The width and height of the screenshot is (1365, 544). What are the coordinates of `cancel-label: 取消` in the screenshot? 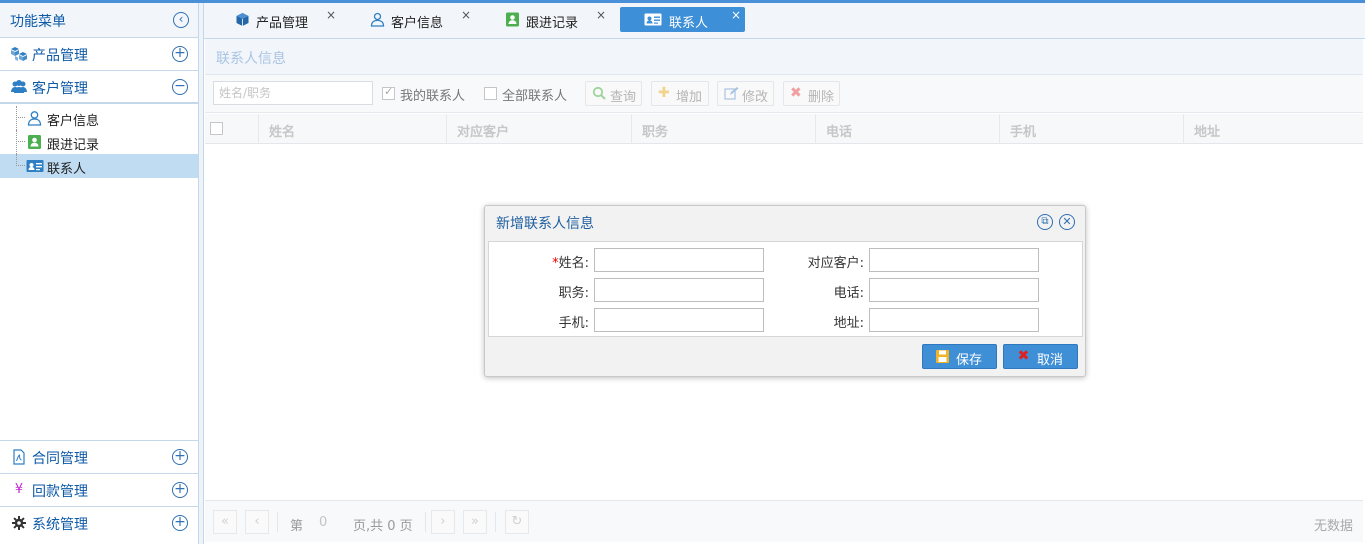 It's located at (1050, 360).